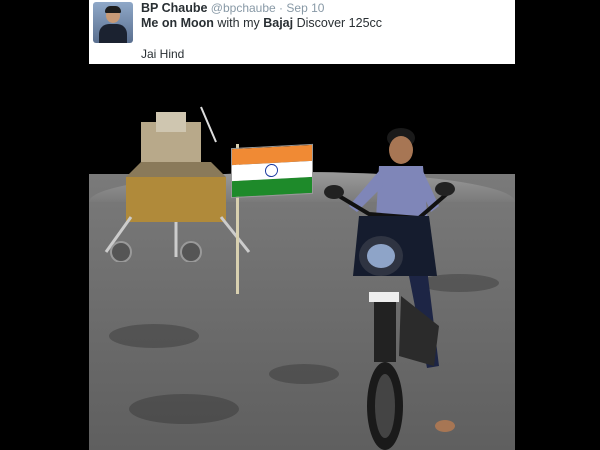 Image resolution: width=600 pixels, height=450 pixels. Describe the element at coordinates (177, 23) in the screenshot. I see `tweet-text-bold-1: Me on Moon` at that location.